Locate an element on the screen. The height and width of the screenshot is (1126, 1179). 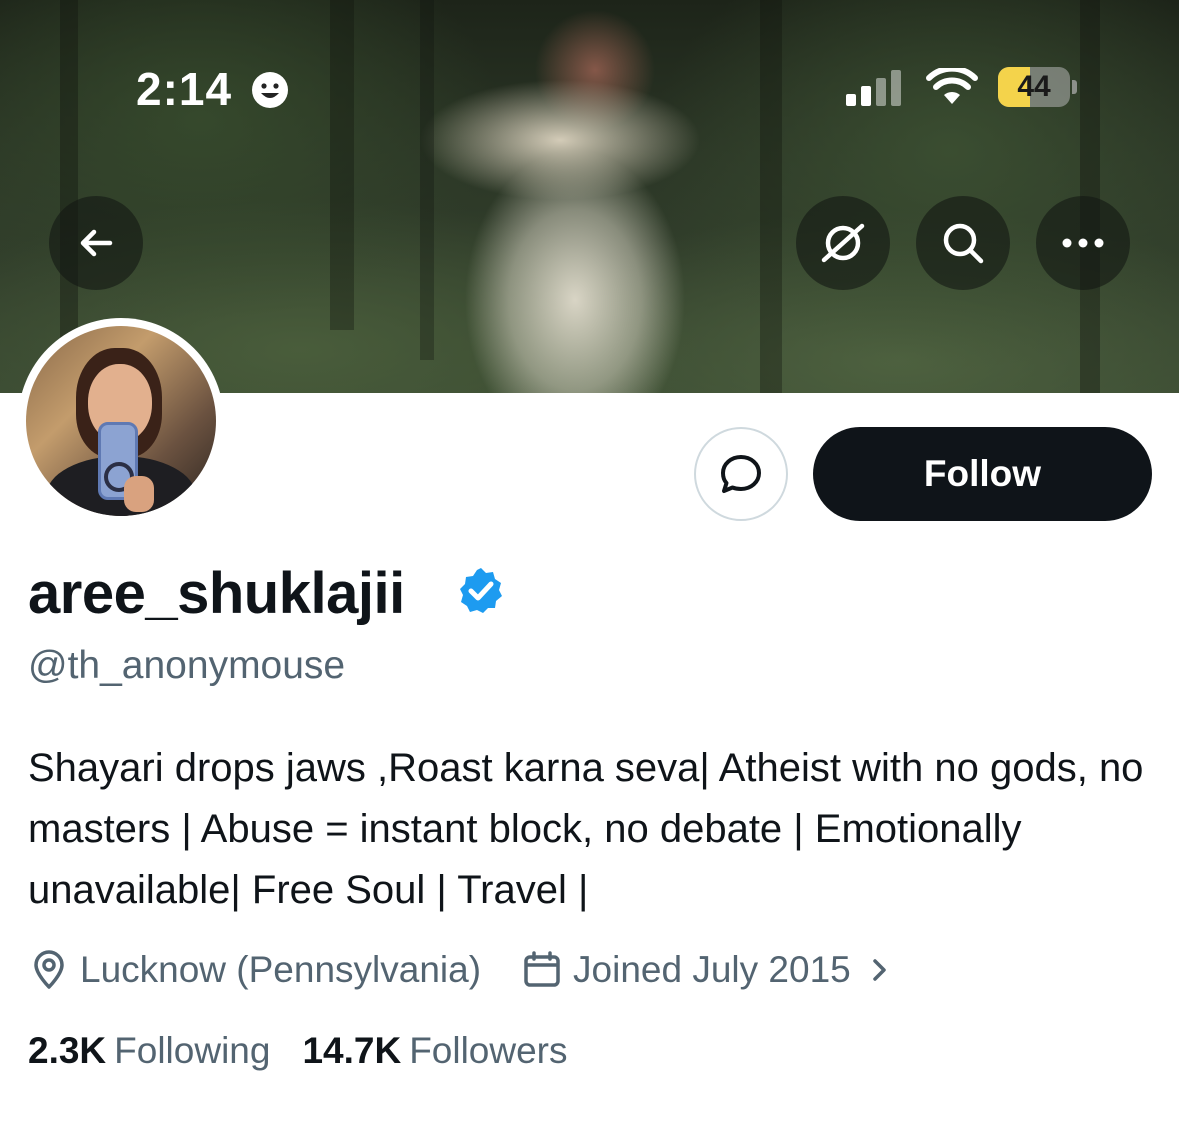
location-pin-icon is located at coordinates (49, 969).